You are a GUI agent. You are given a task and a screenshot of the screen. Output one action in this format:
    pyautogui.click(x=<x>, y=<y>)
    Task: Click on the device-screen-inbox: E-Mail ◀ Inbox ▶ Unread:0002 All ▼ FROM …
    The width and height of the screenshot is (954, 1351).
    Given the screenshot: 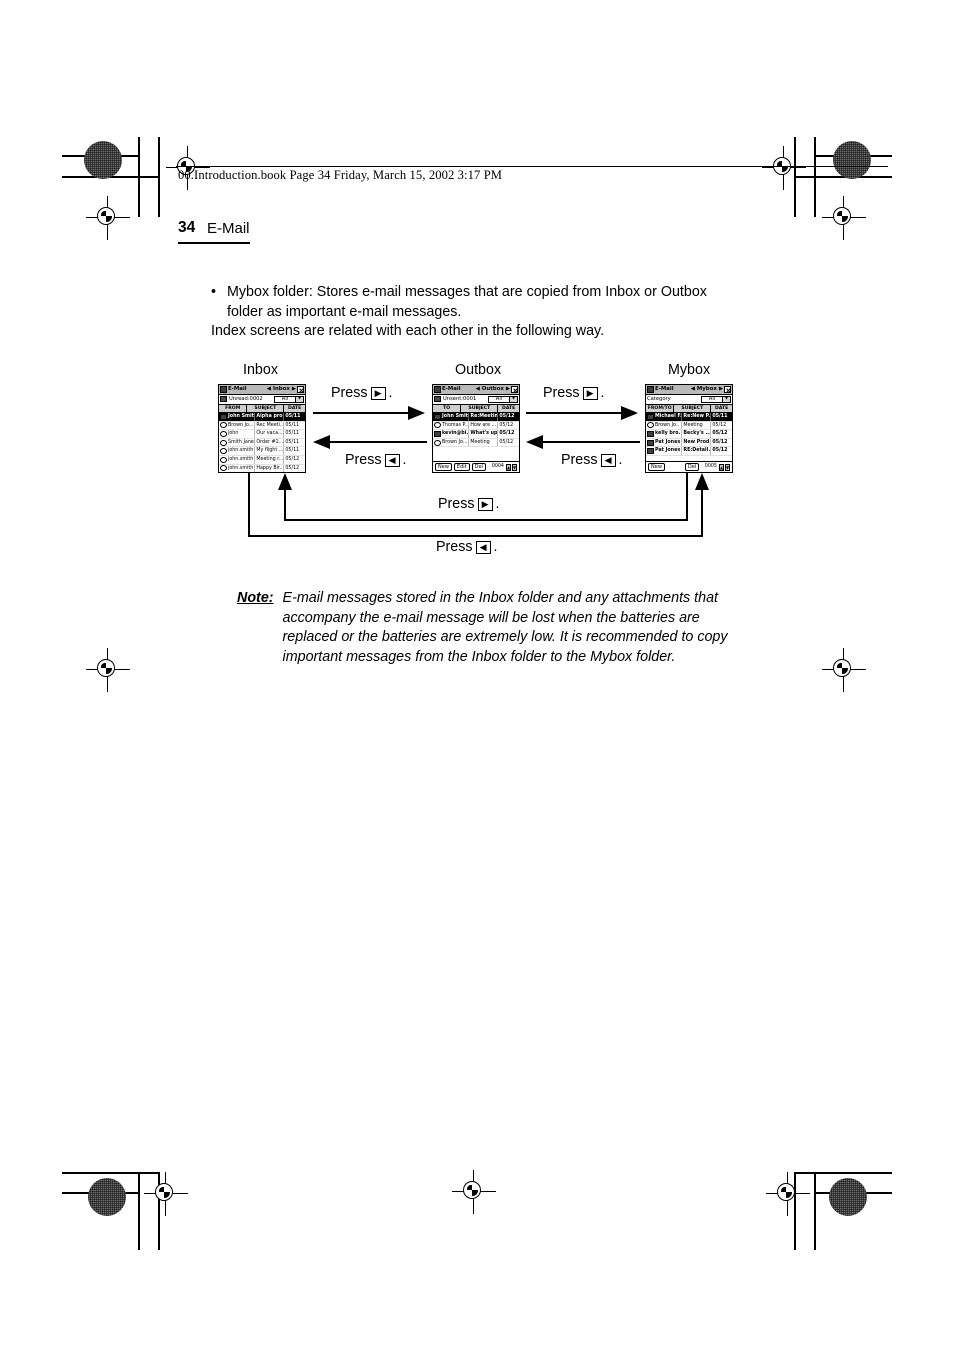 What is the action you would take?
    pyautogui.click(x=262, y=428)
    